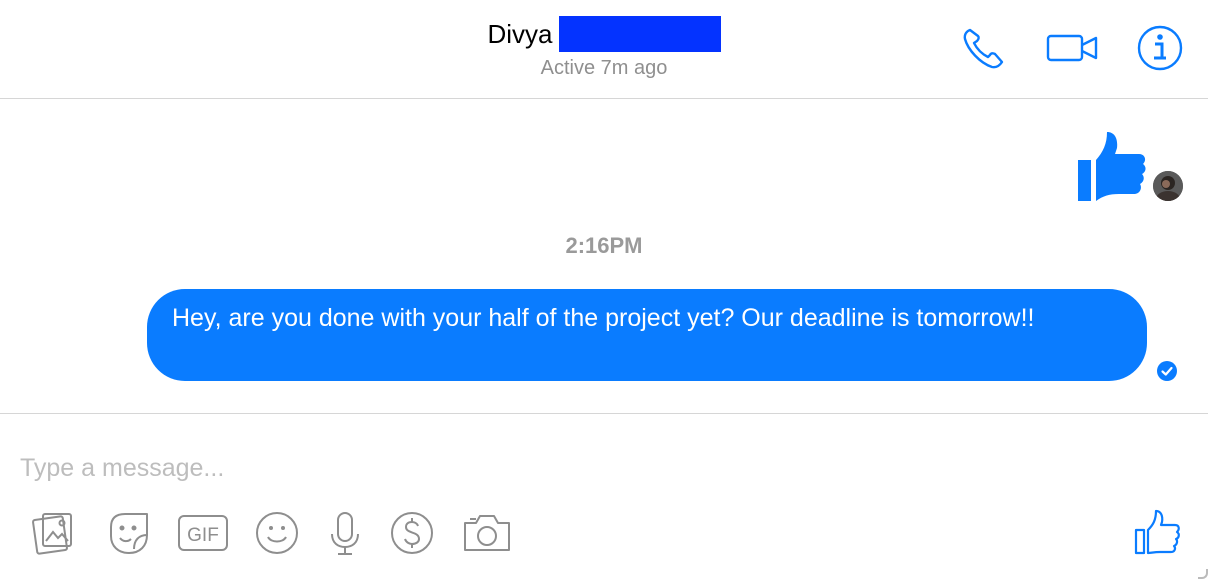 The image size is (1208, 579). I want to click on message-input, so click(600, 468).